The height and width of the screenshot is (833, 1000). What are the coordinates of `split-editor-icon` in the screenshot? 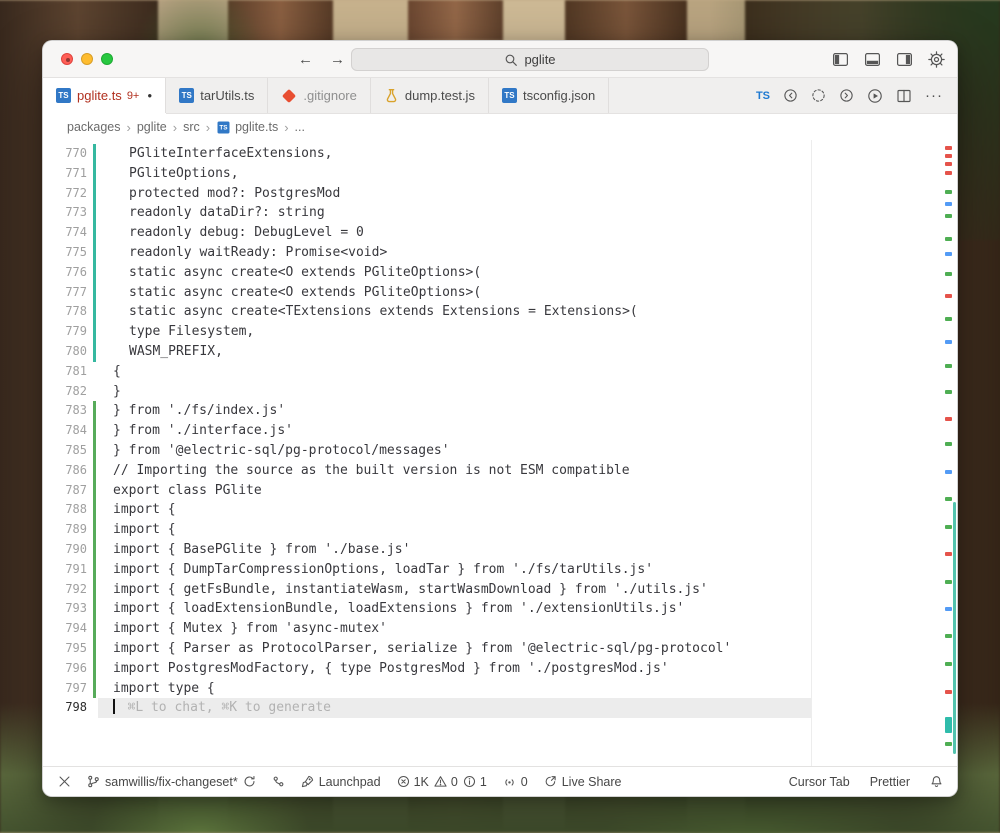 It's located at (904, 96).